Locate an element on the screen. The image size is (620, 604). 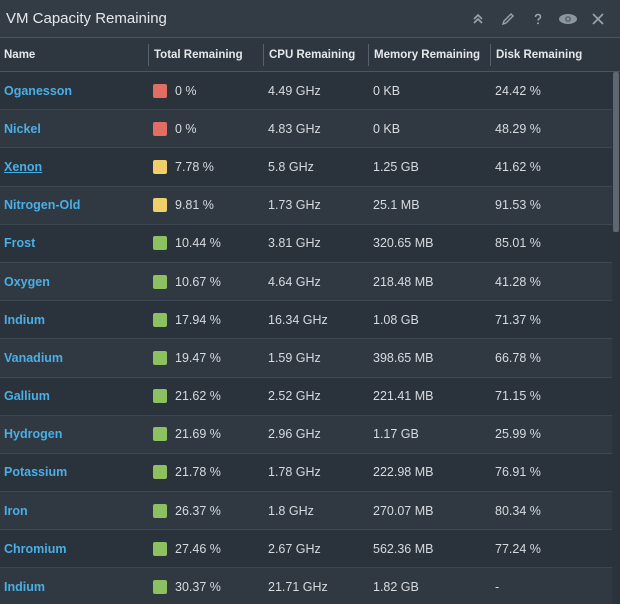
table-row: Oganesson 0 % 4.49 GHz 0 KB 24.42 % is located at coordinates (310, 91).